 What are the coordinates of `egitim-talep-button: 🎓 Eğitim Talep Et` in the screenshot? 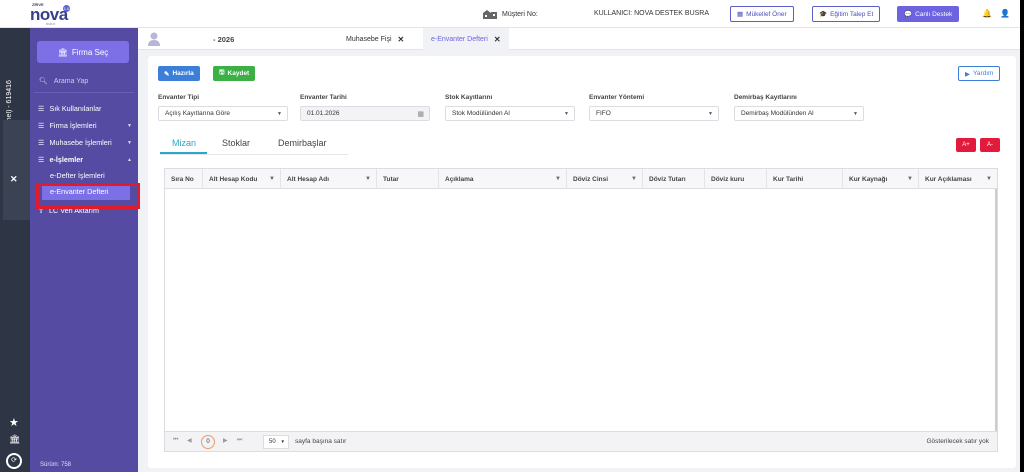 It's located at (846, 14).